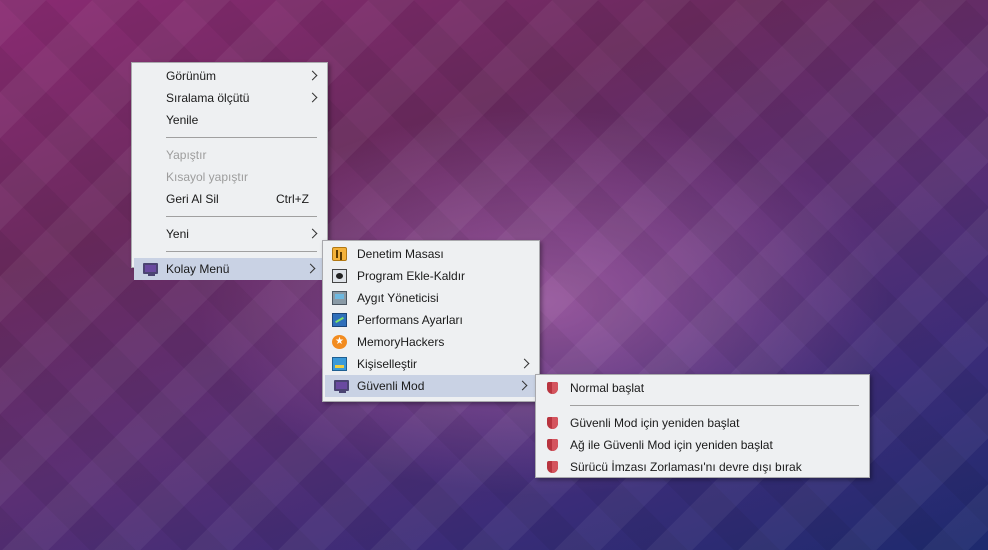 This screenshot has width=988, height=550. I want to click on menu-item-label: Performans Ayarları, so click(410, 320).